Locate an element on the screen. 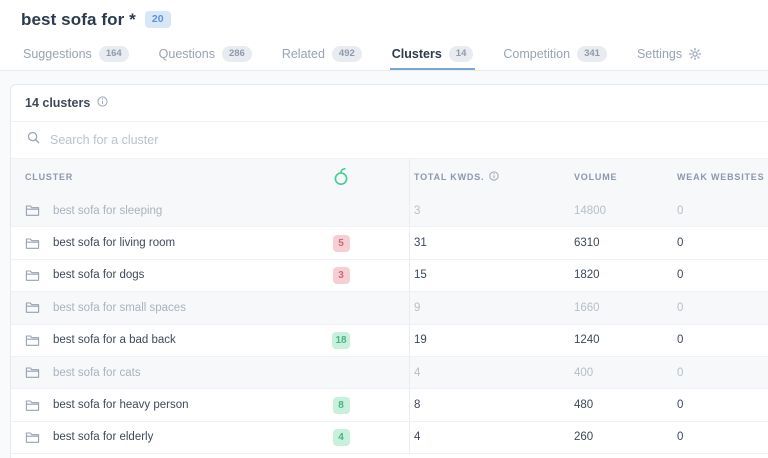 This screenshot has height=458, width=768. tab-competition: Competition 341 is located at coordinates (555, 55).